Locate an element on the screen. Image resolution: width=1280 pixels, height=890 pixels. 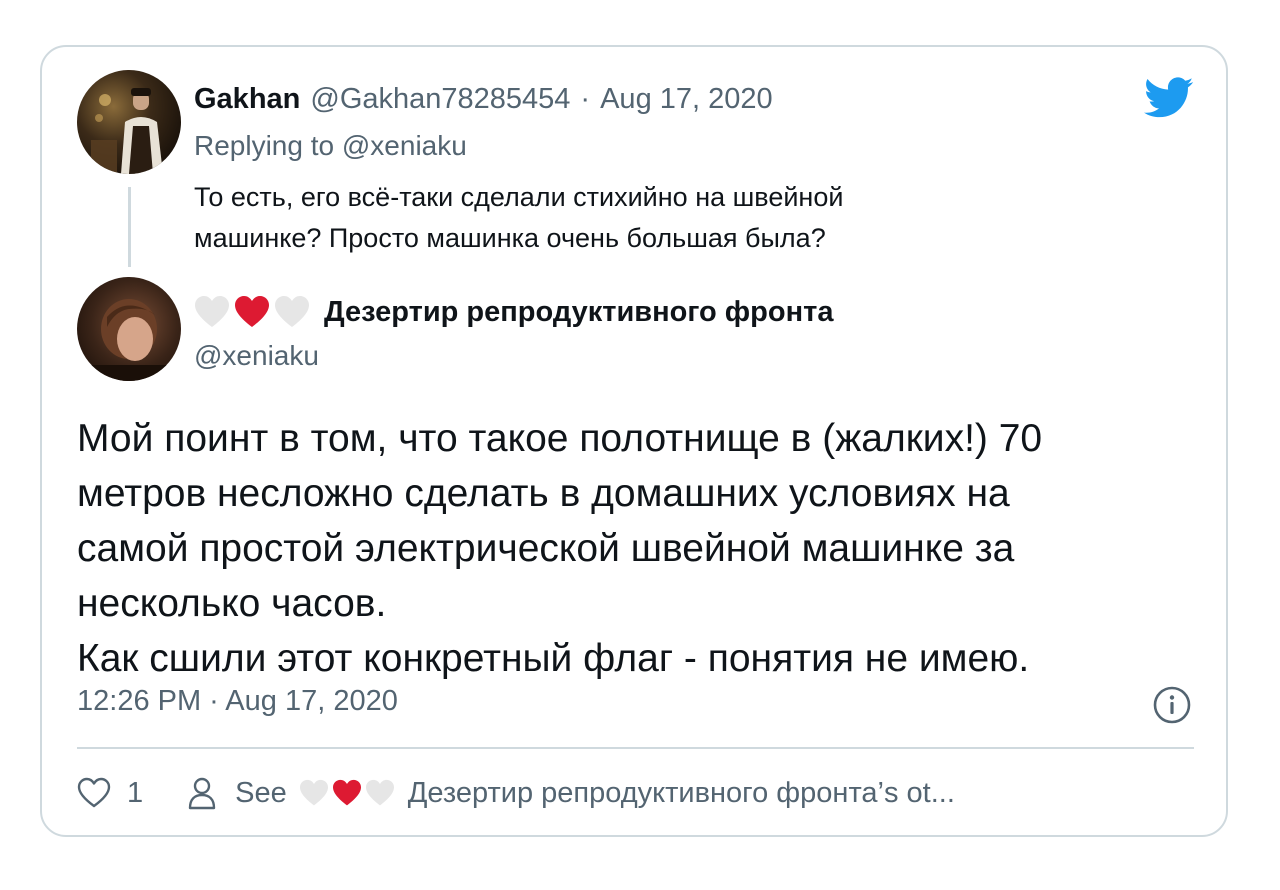
person-icon is located at coordinates (202, 793).